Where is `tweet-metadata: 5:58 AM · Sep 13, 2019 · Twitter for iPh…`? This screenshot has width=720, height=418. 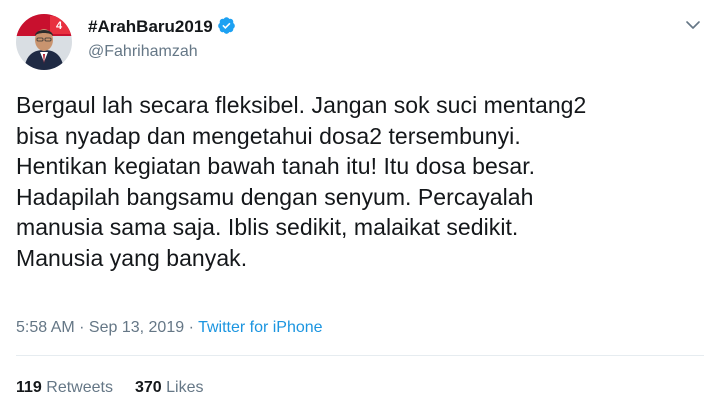
tweet-metadata: 5:58 AM · Sep 13, 2019 · Twitter for iPh… is located at coordinates (169, 328).